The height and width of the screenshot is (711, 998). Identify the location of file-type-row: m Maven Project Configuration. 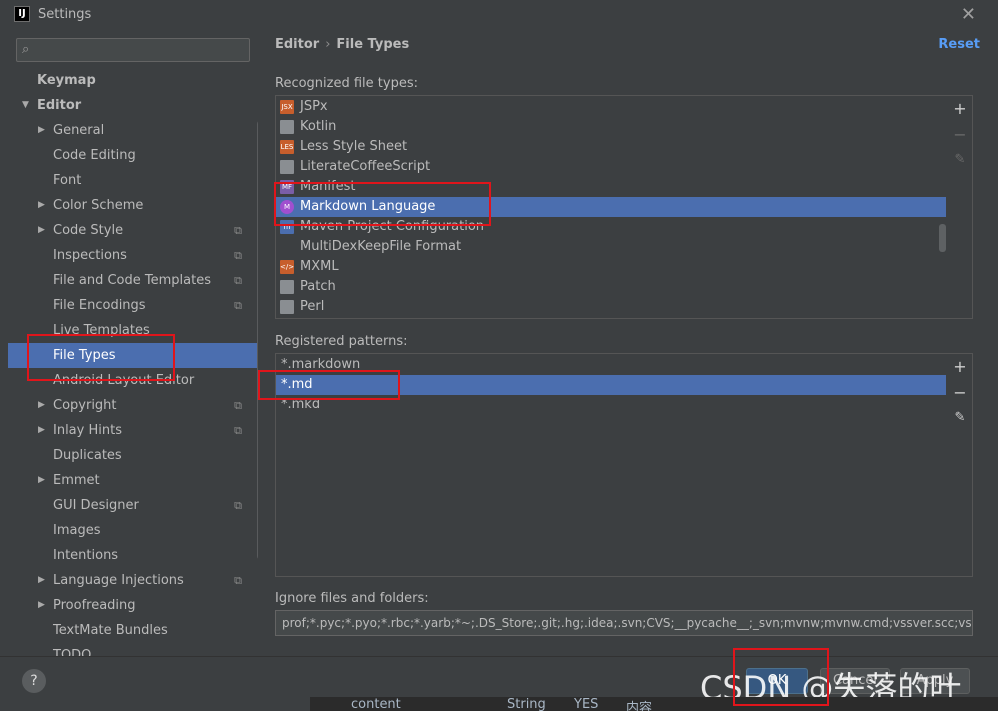
(611, 227).